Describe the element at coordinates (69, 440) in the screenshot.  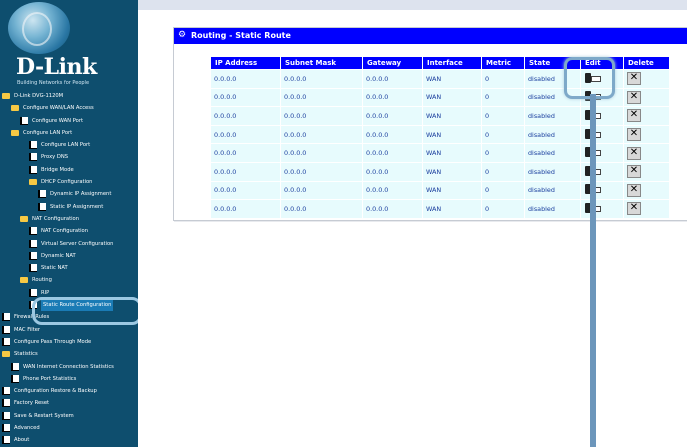
I see `sidebar-item: About` at that location.